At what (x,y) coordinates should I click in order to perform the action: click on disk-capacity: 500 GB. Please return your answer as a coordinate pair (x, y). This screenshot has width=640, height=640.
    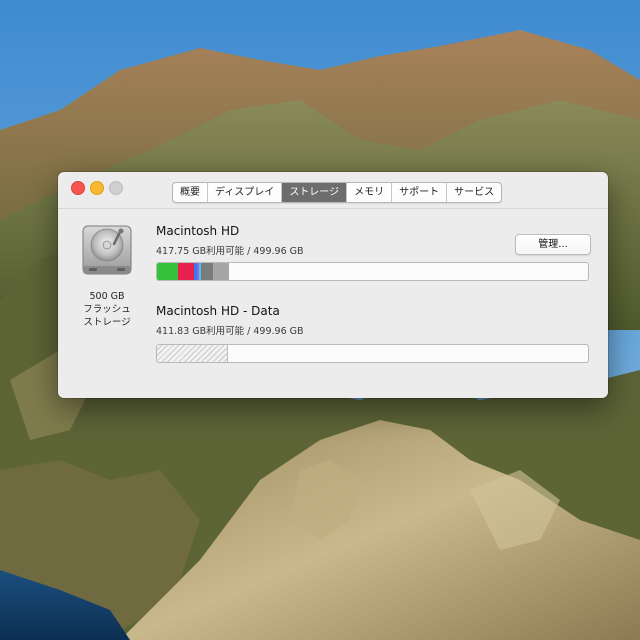
    Looking at the image, I should click on (107, 296).